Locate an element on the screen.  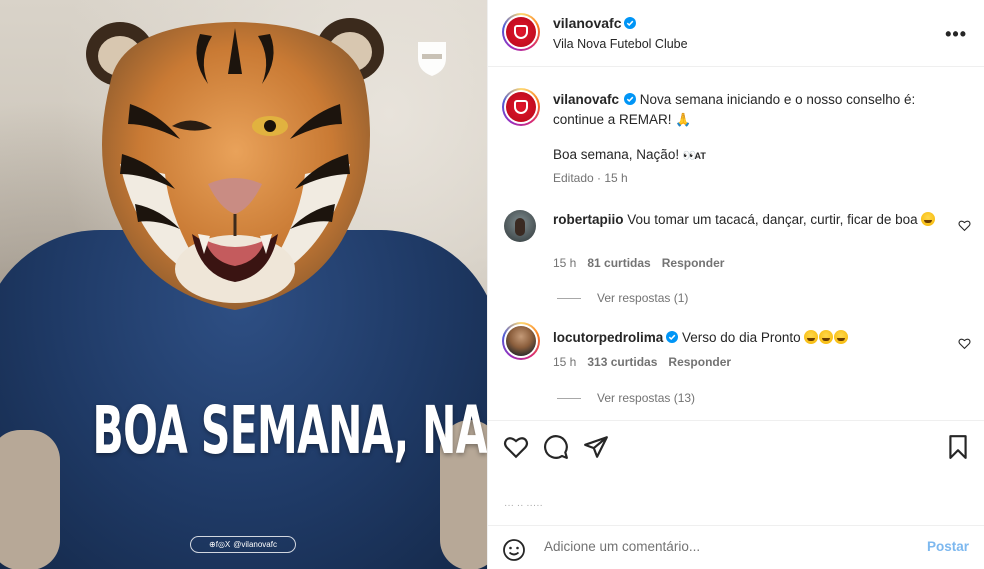
caption-avatar is located at coordinates (521, 107).